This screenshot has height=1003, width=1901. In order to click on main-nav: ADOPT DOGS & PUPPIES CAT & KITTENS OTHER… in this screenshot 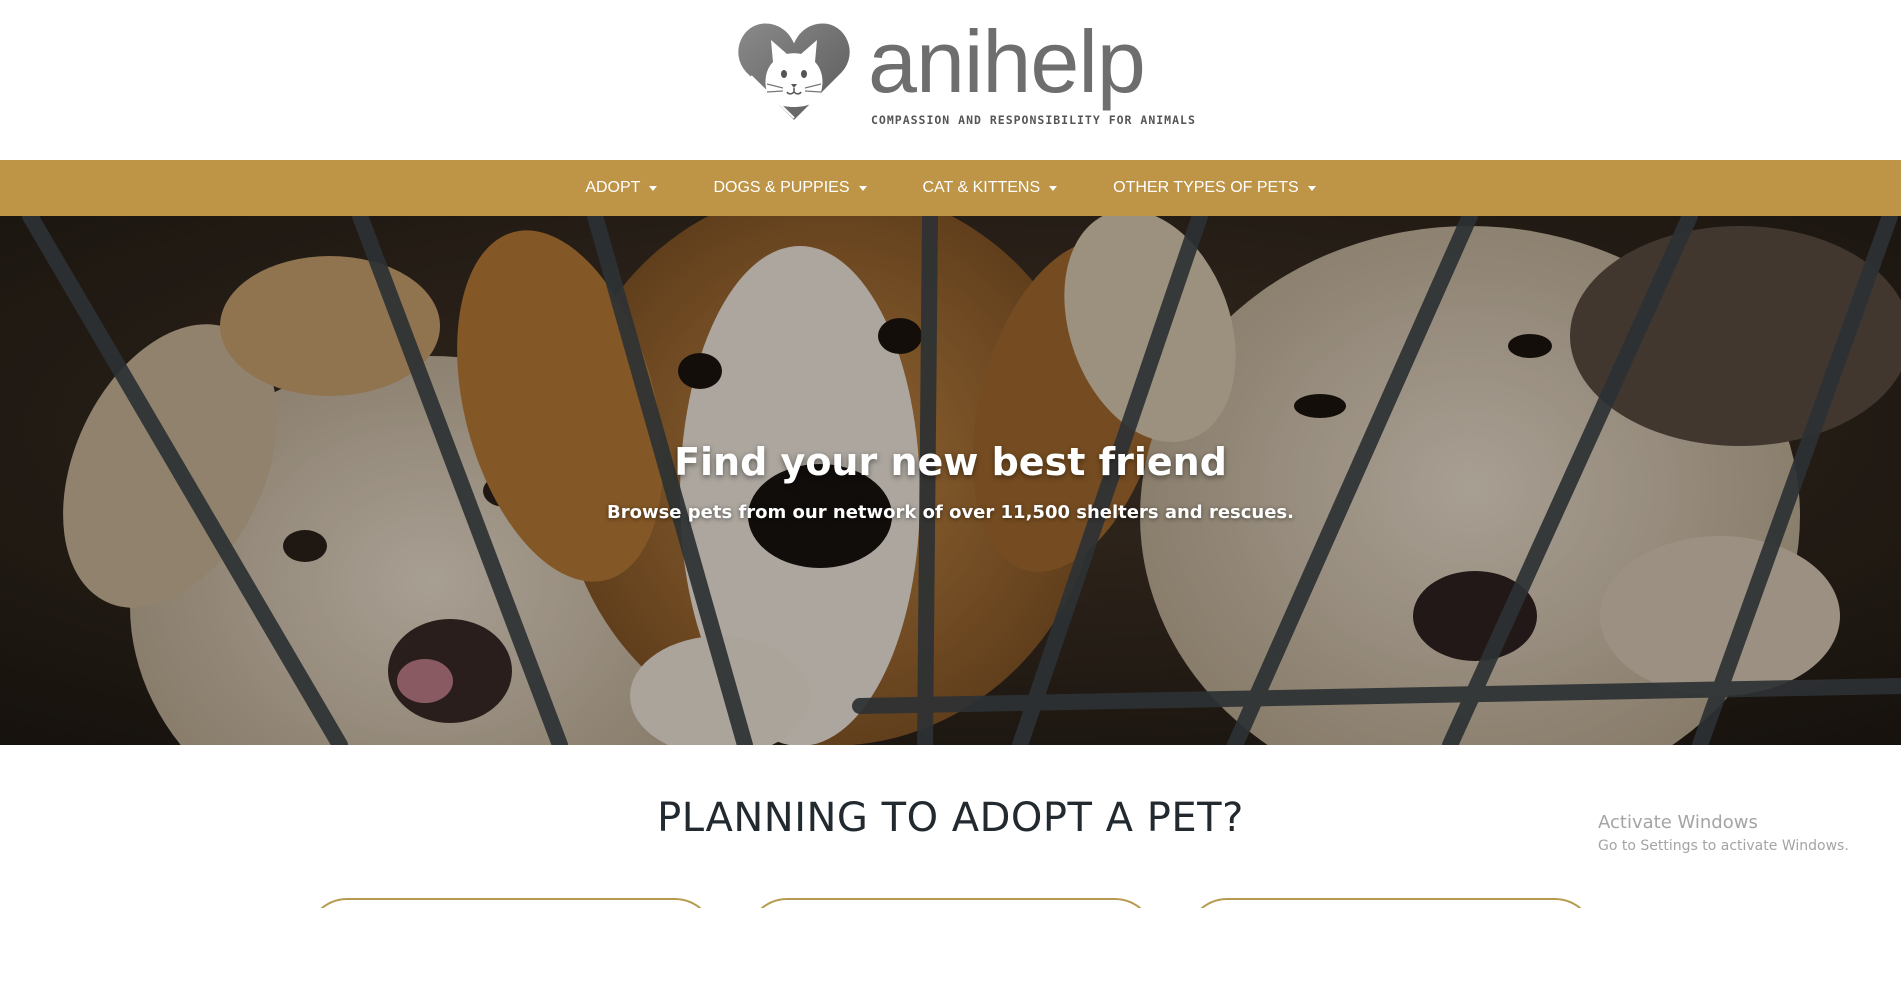, I will do `click(950, 188)`.